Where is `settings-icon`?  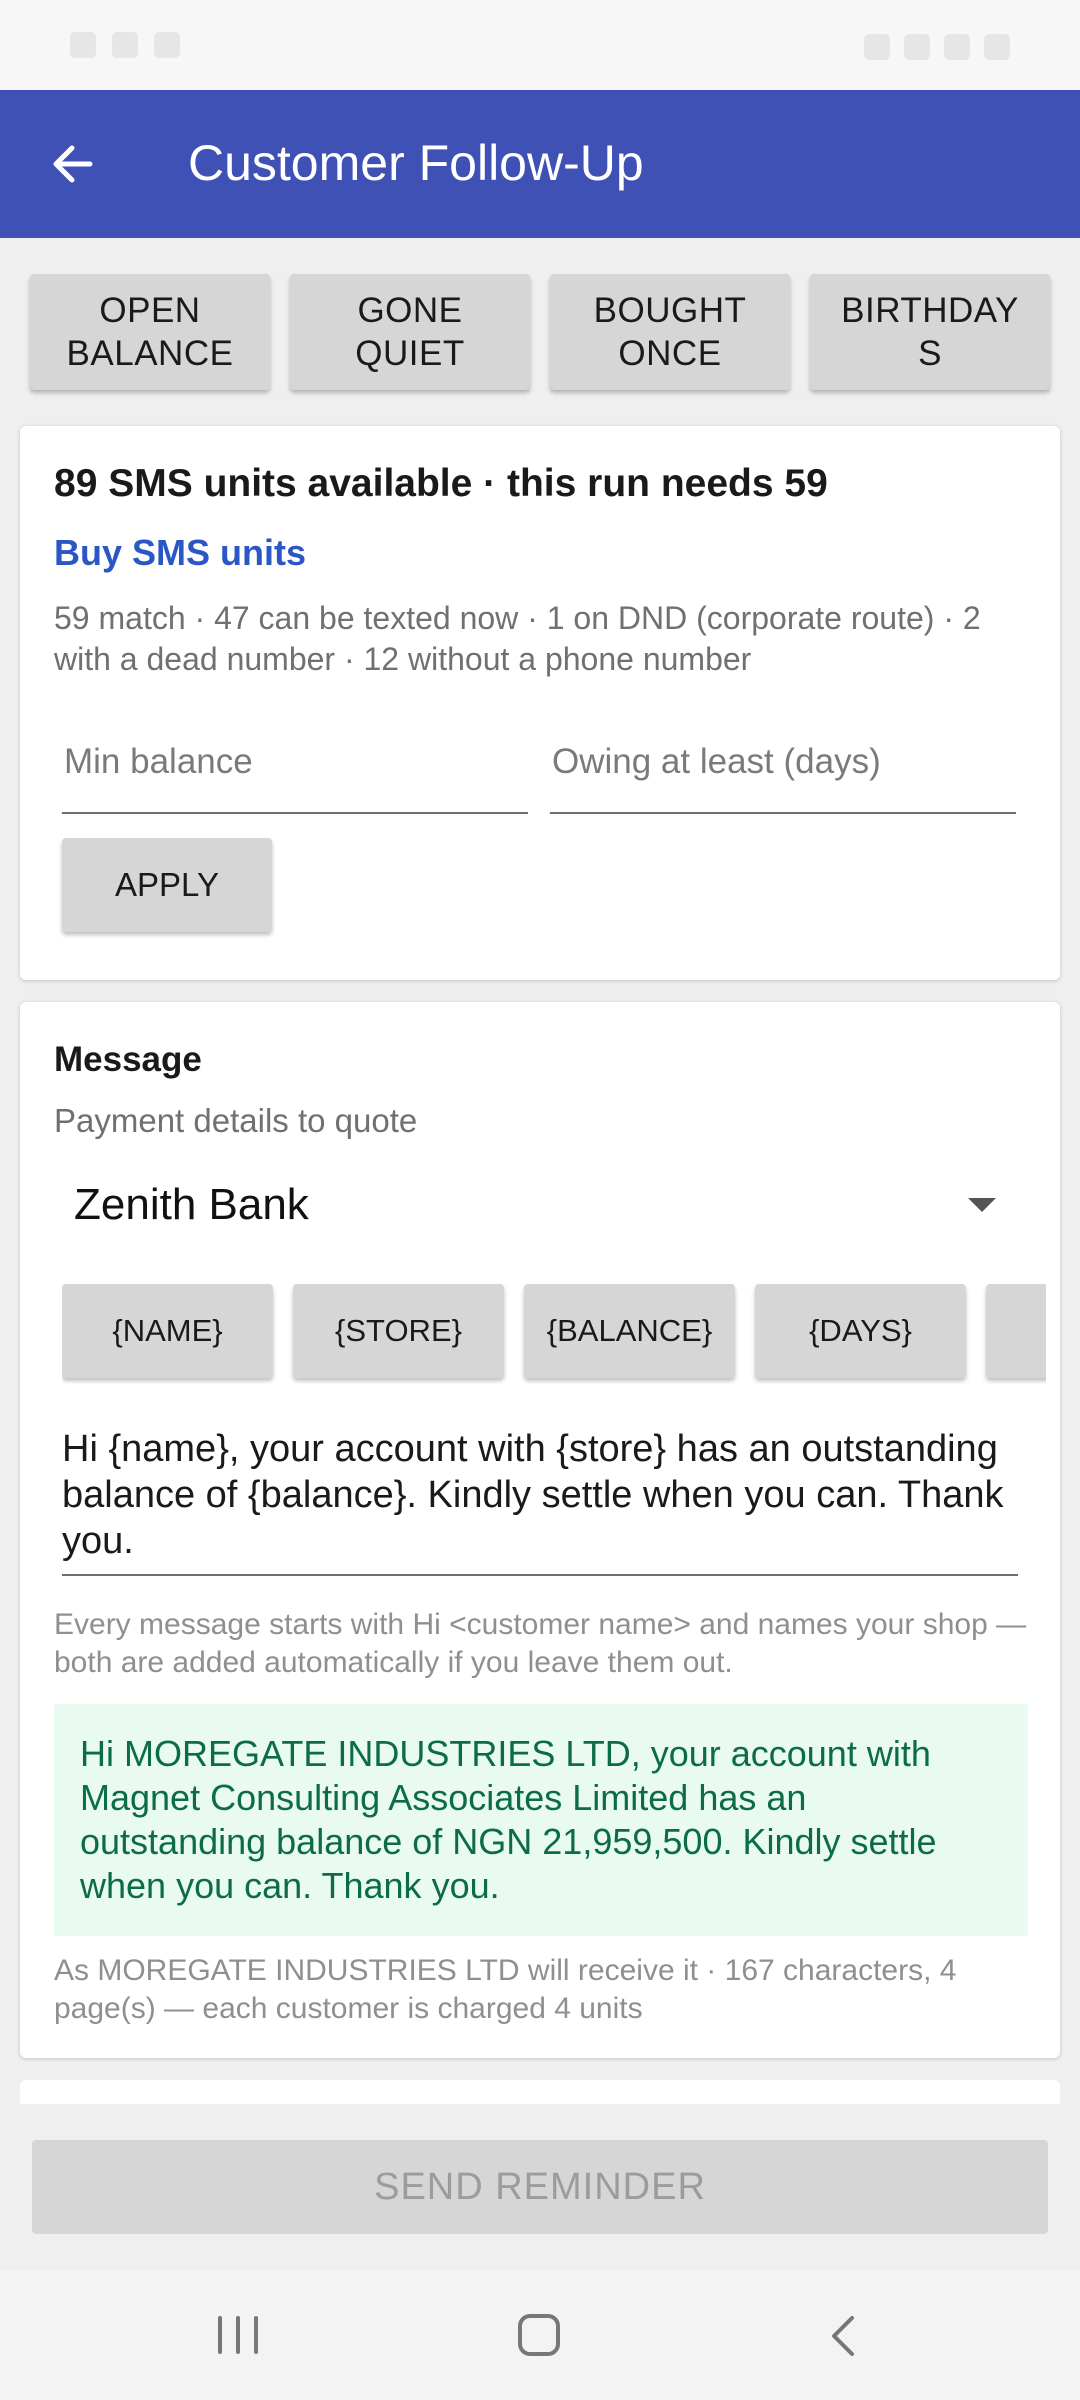
settings-icon is located at coordinates (167, 45).